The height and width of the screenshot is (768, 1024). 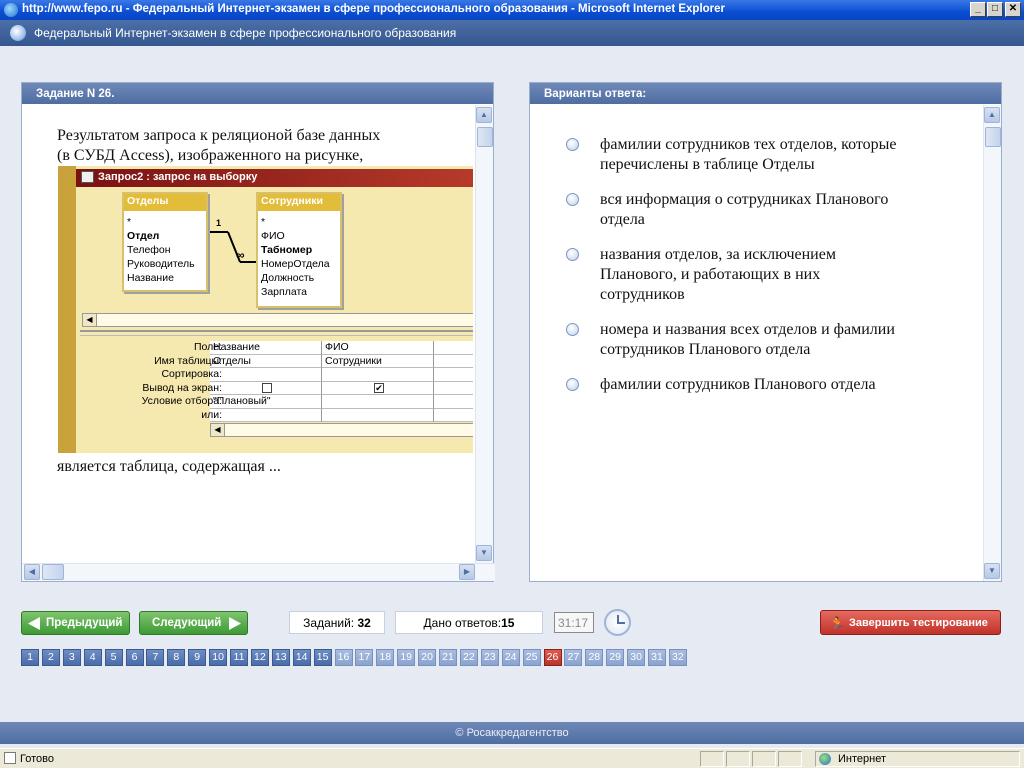 I want to click on sotrudniki-field: Должность, so click(x=299, y=278).